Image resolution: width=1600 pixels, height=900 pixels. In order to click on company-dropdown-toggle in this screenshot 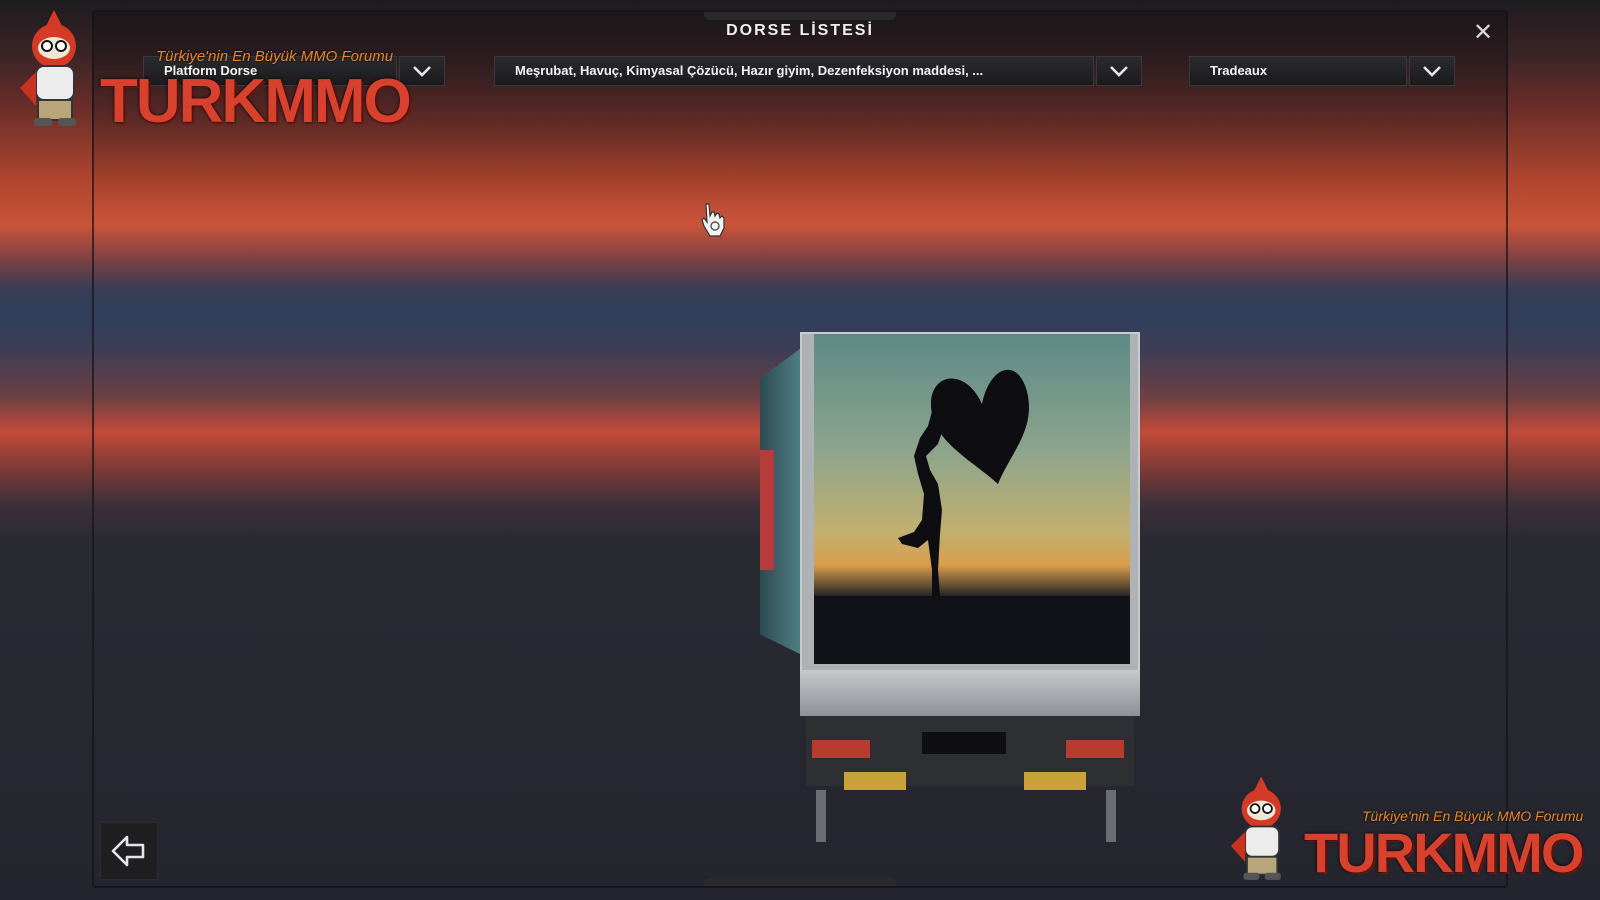, I will do `click(1432, 71)`.